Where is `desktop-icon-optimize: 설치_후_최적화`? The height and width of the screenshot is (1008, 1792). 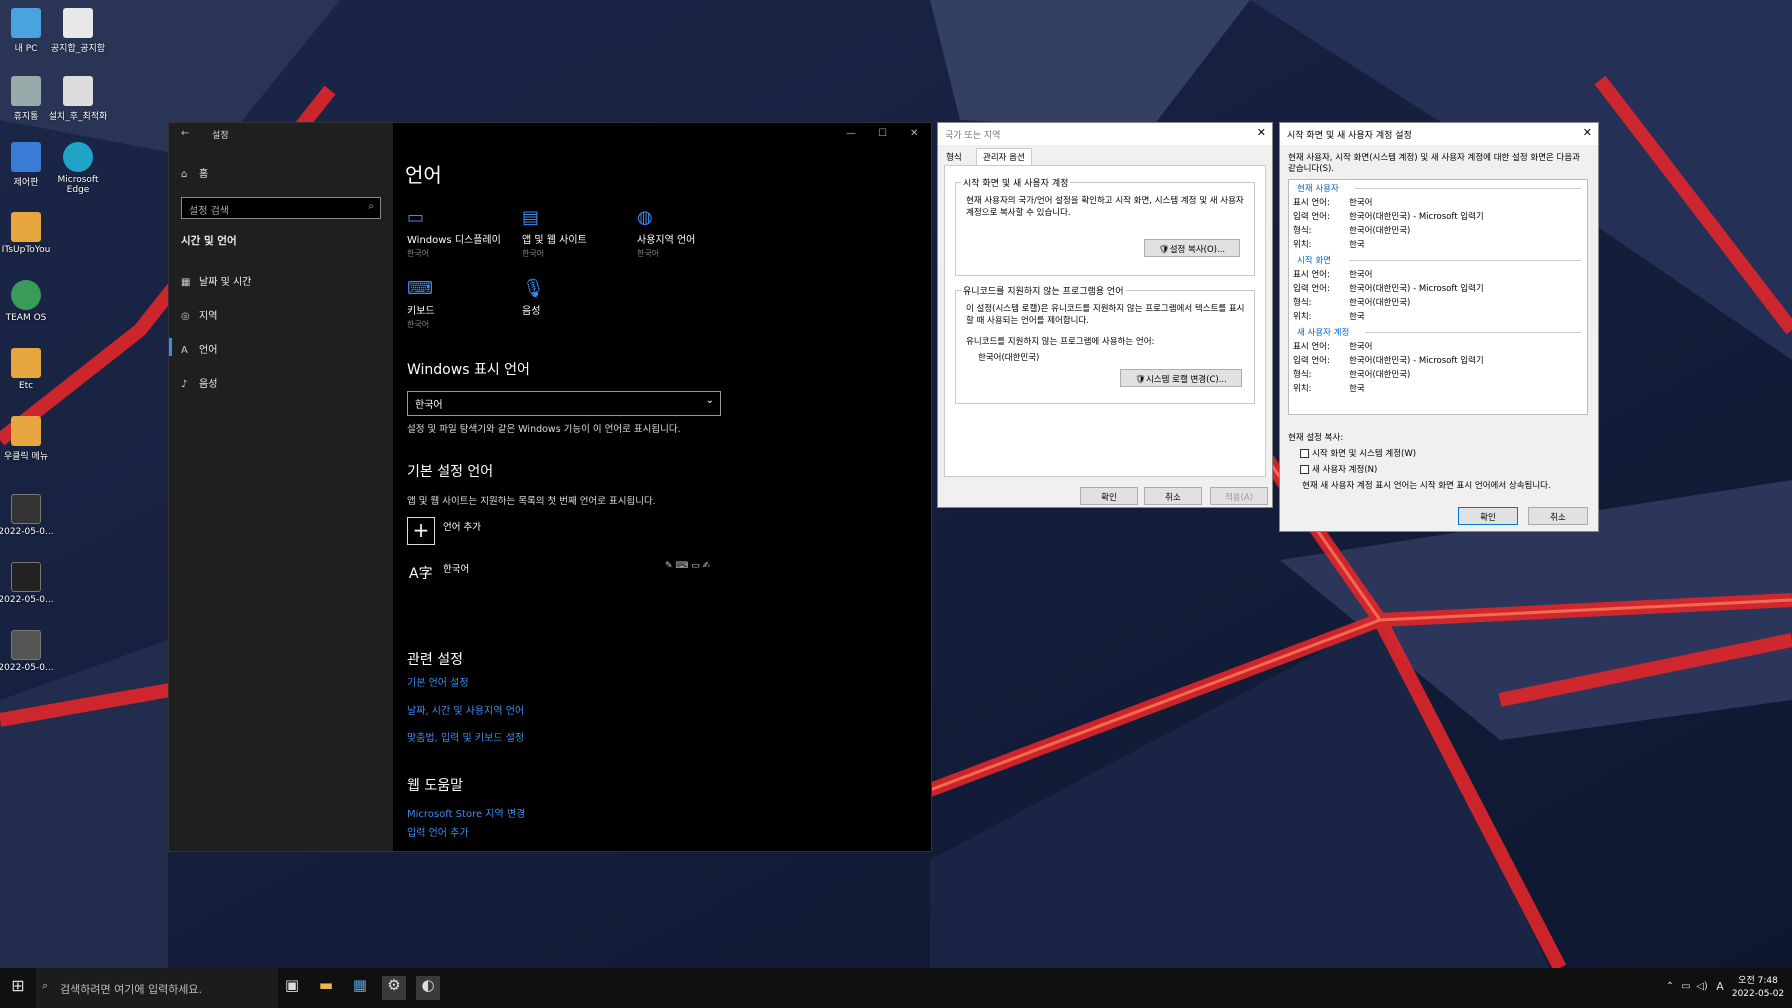 desktop-icon-optimize: 설치_후_최적화 is located at coordinates (78, 99).